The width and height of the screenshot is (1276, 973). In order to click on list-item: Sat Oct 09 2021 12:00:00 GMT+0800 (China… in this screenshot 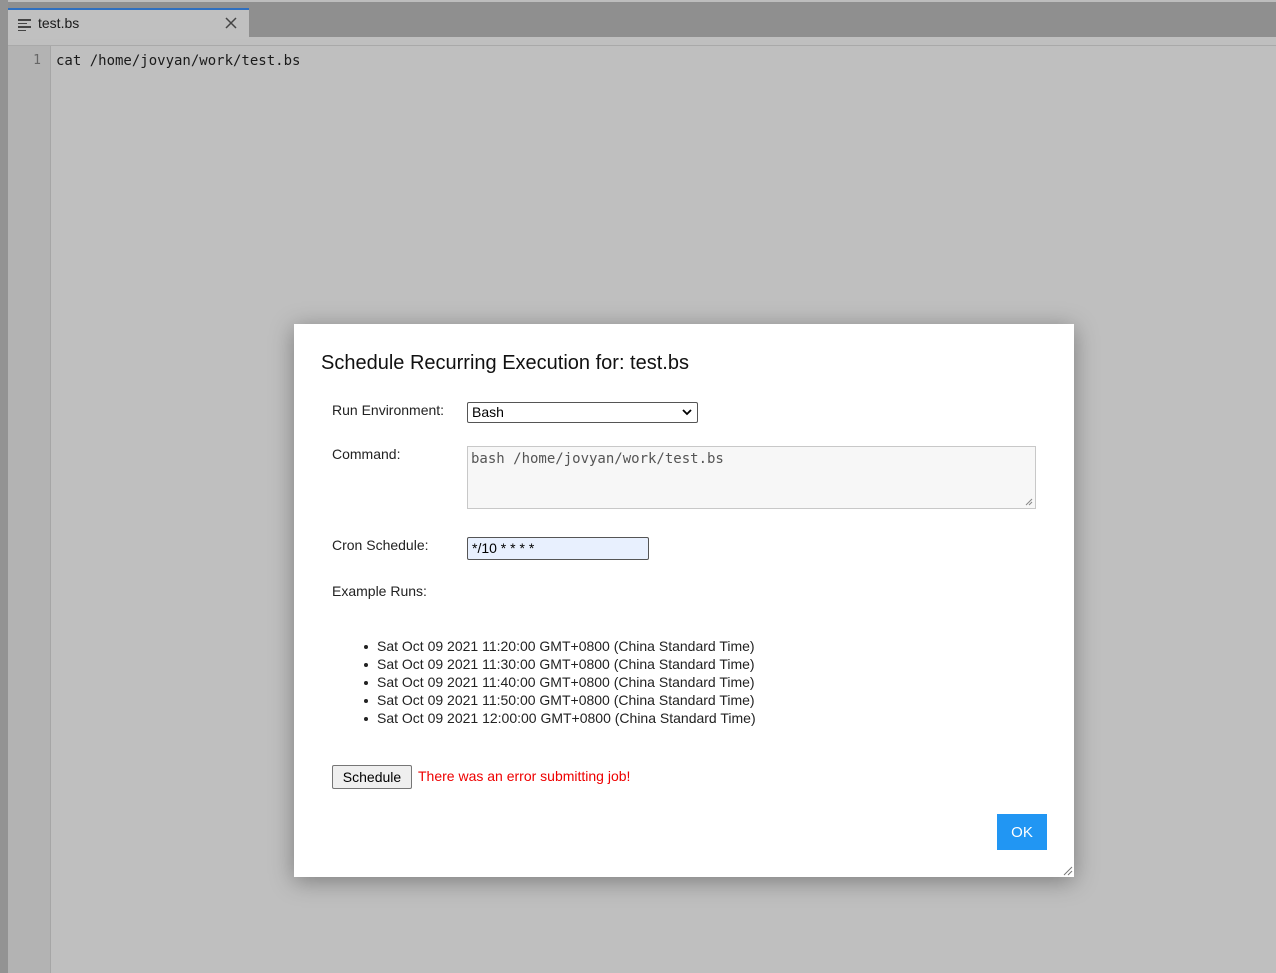, I will do `click(556, 718)`.